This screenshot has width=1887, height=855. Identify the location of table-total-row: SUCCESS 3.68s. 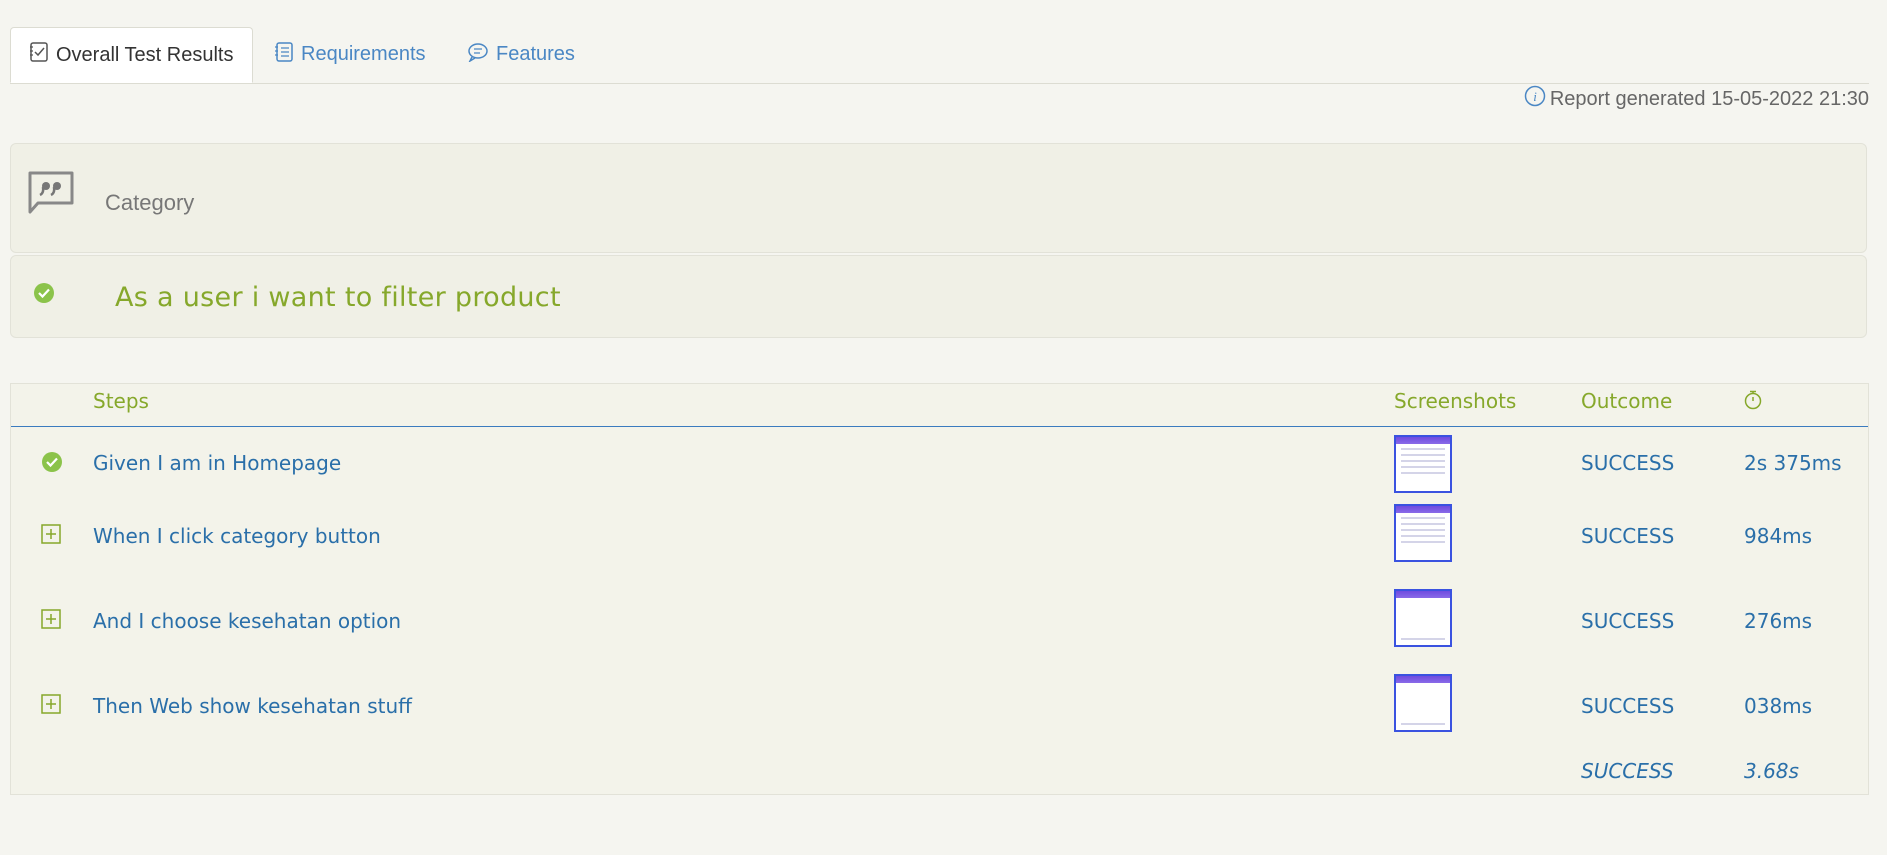
(939, 774).